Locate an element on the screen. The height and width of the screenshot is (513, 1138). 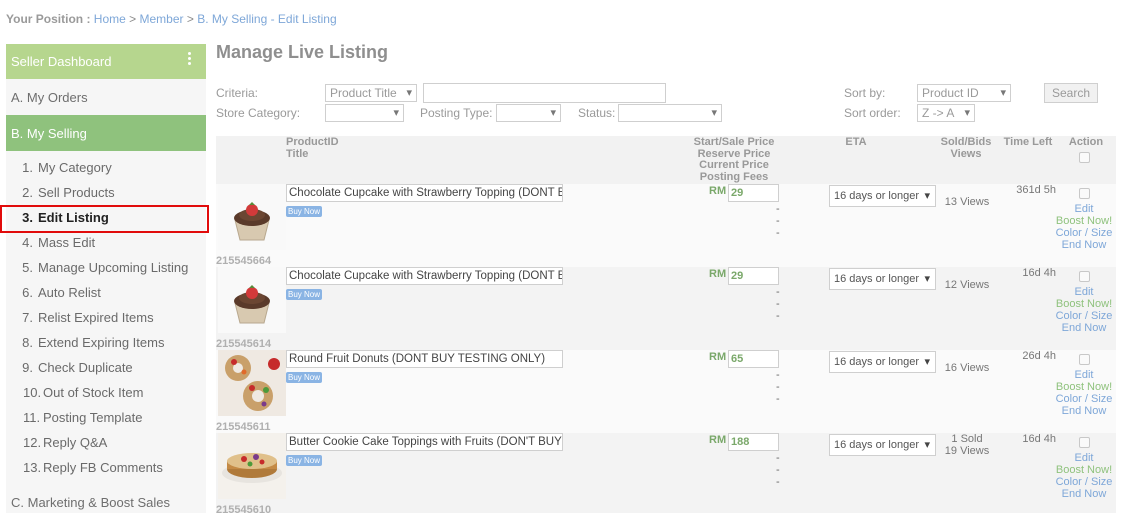
criteria-search-input is located at coordinates (544, 93).